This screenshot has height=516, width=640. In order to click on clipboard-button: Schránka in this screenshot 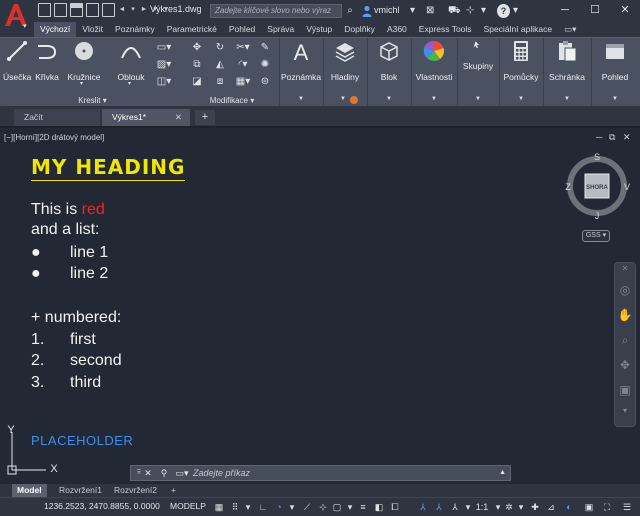, I will do `click(567, 61)`.